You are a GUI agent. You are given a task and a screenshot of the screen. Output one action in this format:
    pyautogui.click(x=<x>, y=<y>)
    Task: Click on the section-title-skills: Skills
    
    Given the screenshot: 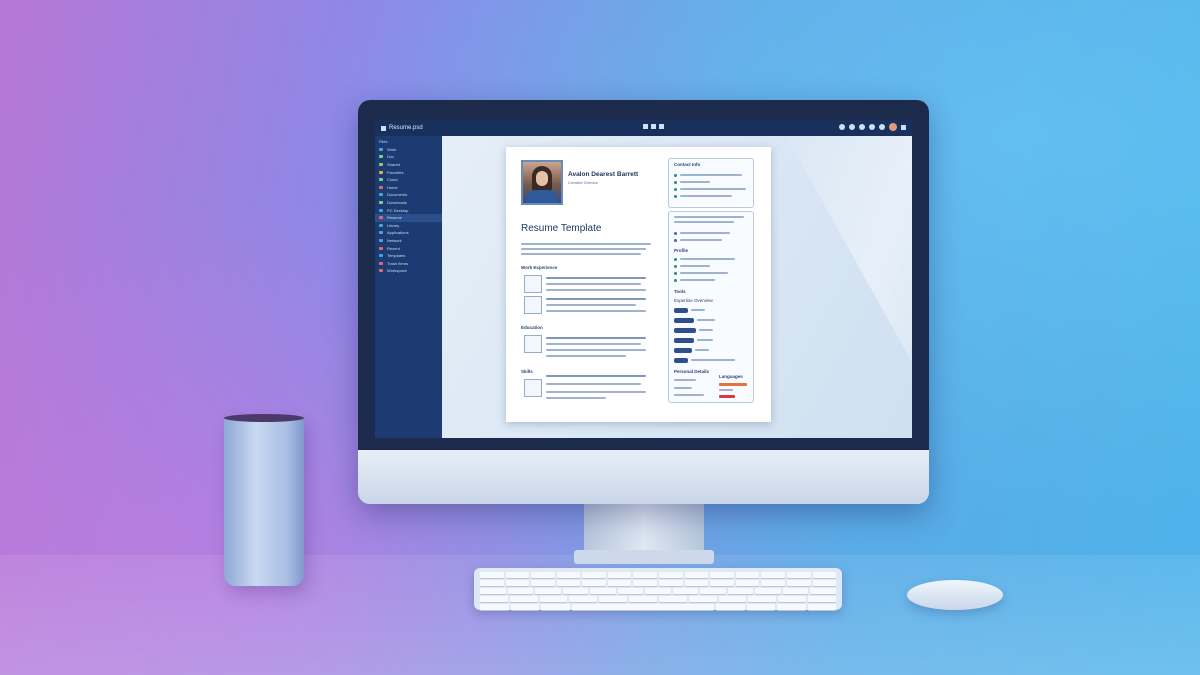 What is the action you would take?
    pyautogui.click(x=527, y=371)
    